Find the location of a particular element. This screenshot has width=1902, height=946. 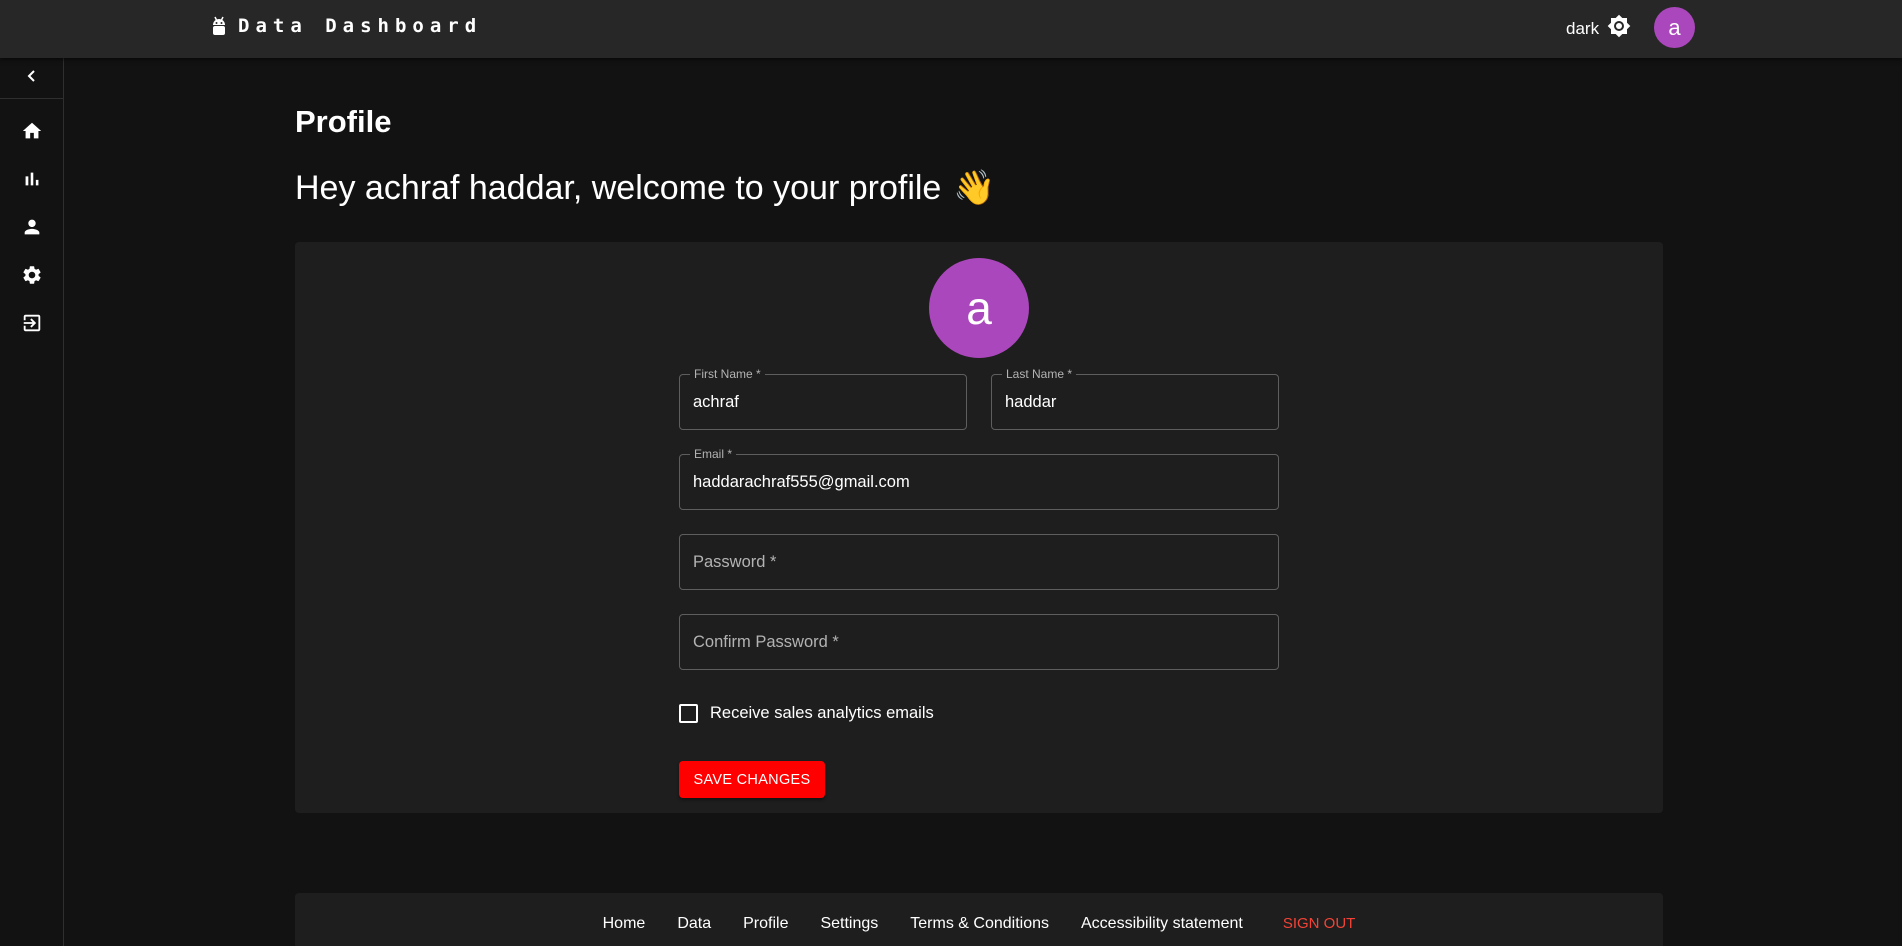

app-bar: Data Dashboard dark a is located at coordinates (951, 29).